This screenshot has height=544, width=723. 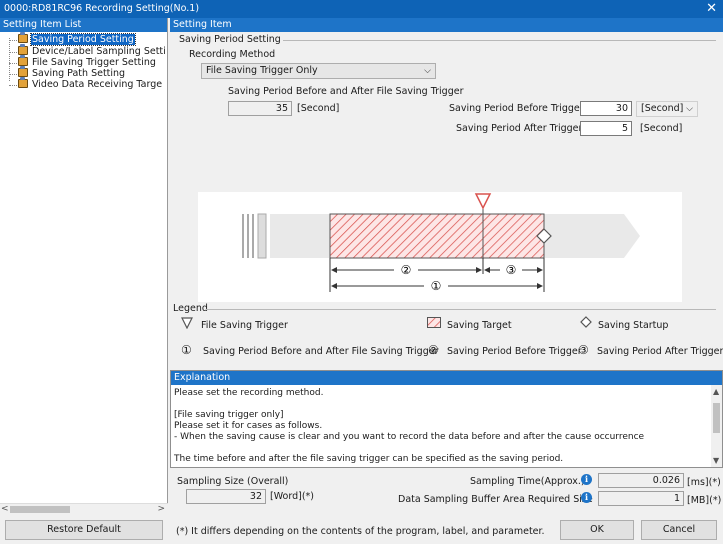 I want to click on legend-title: Legend, so click(x=190, y=308).